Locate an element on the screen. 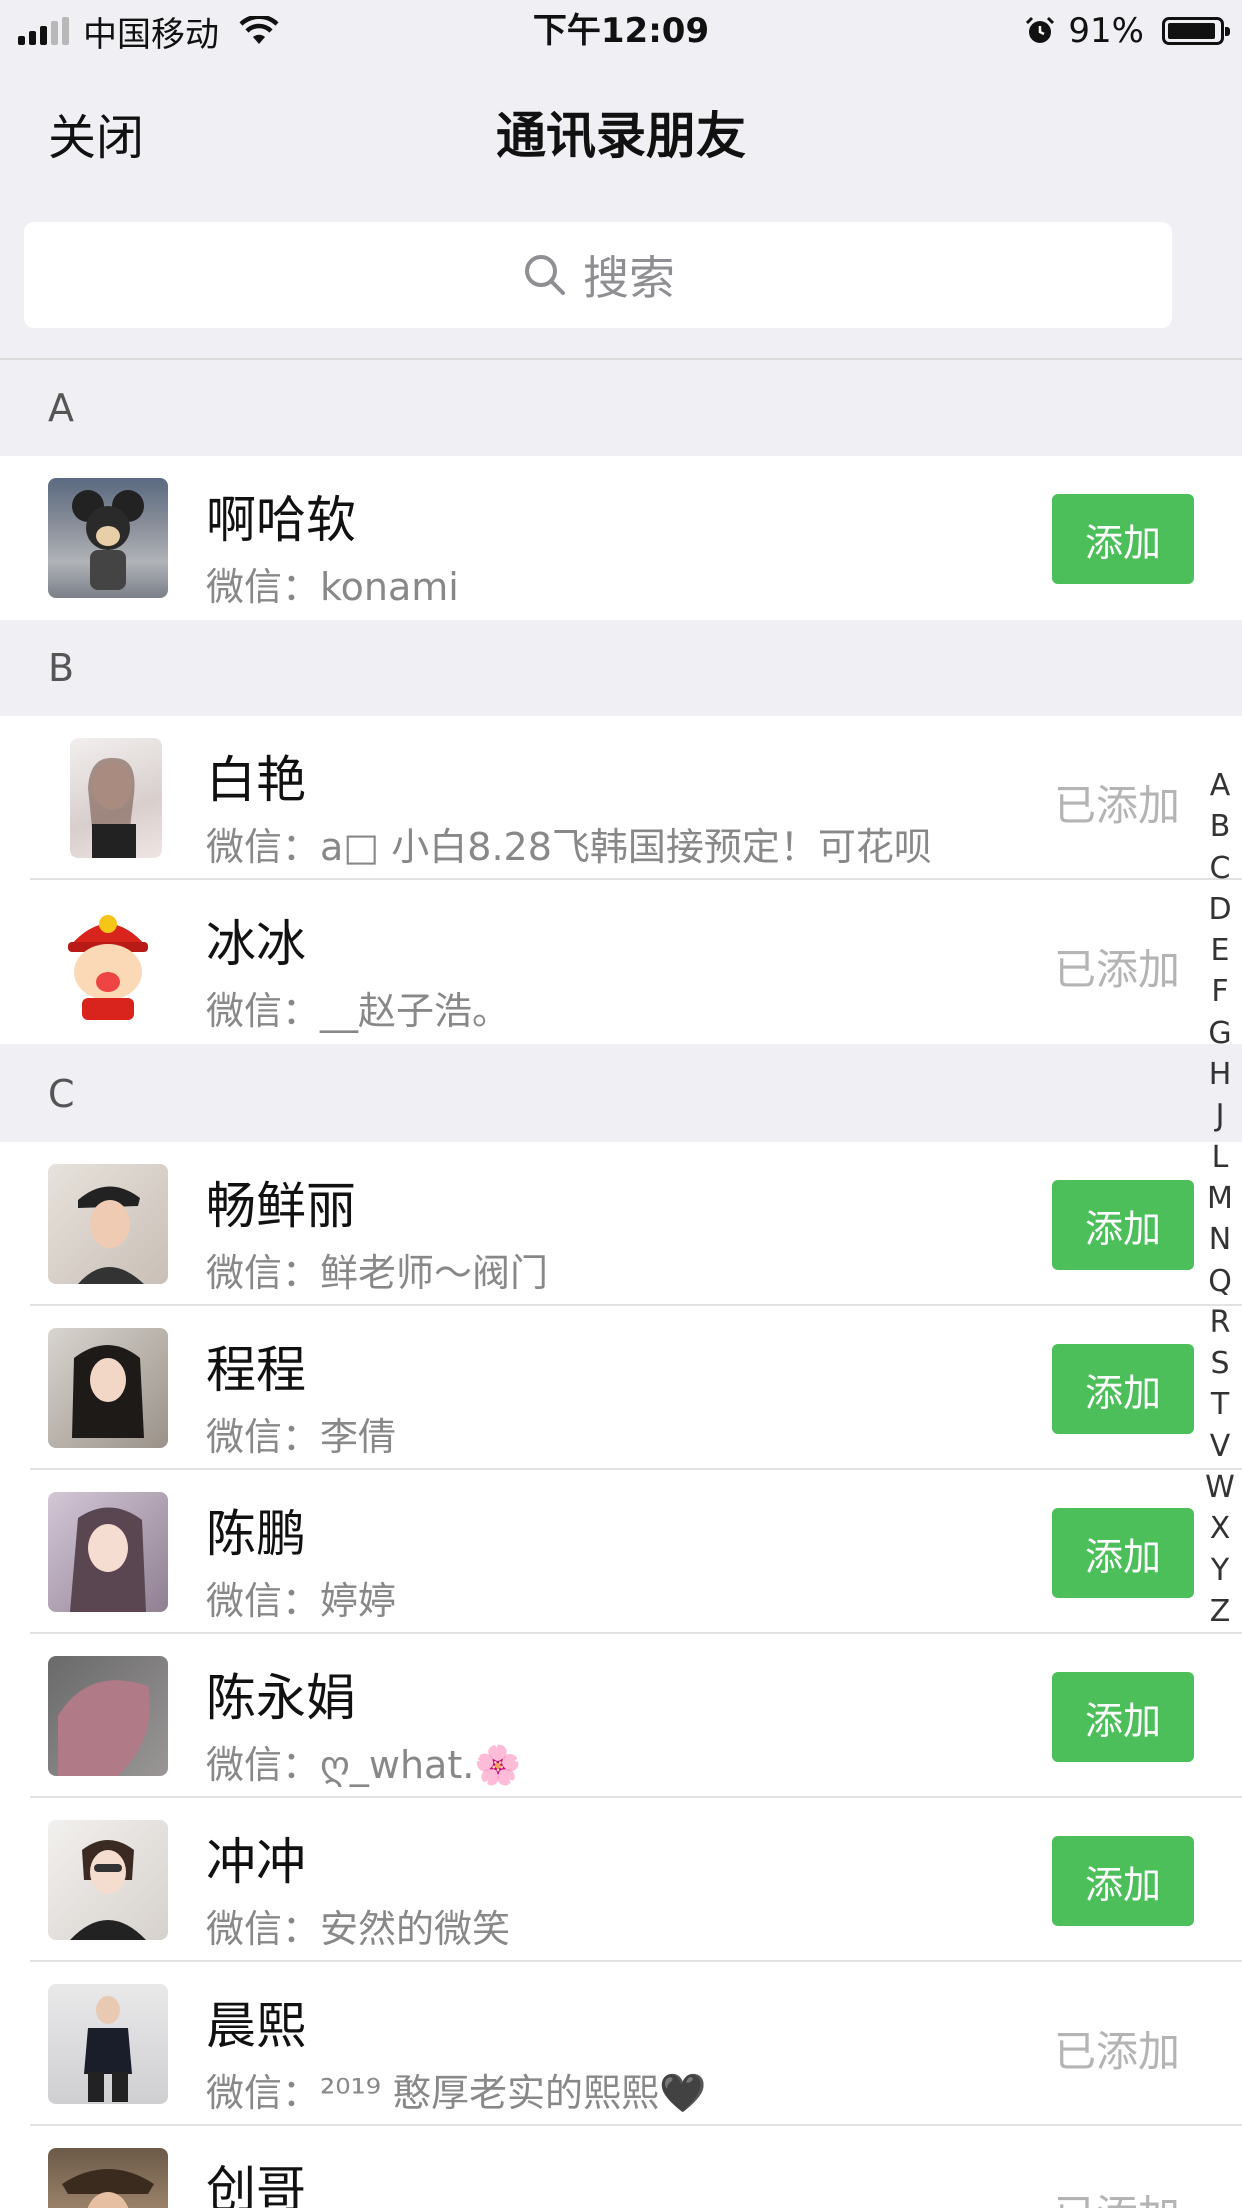 The height and width of the screenshot is (2208, 1242). index-letter: S is located at coordinates (1220, 1363).